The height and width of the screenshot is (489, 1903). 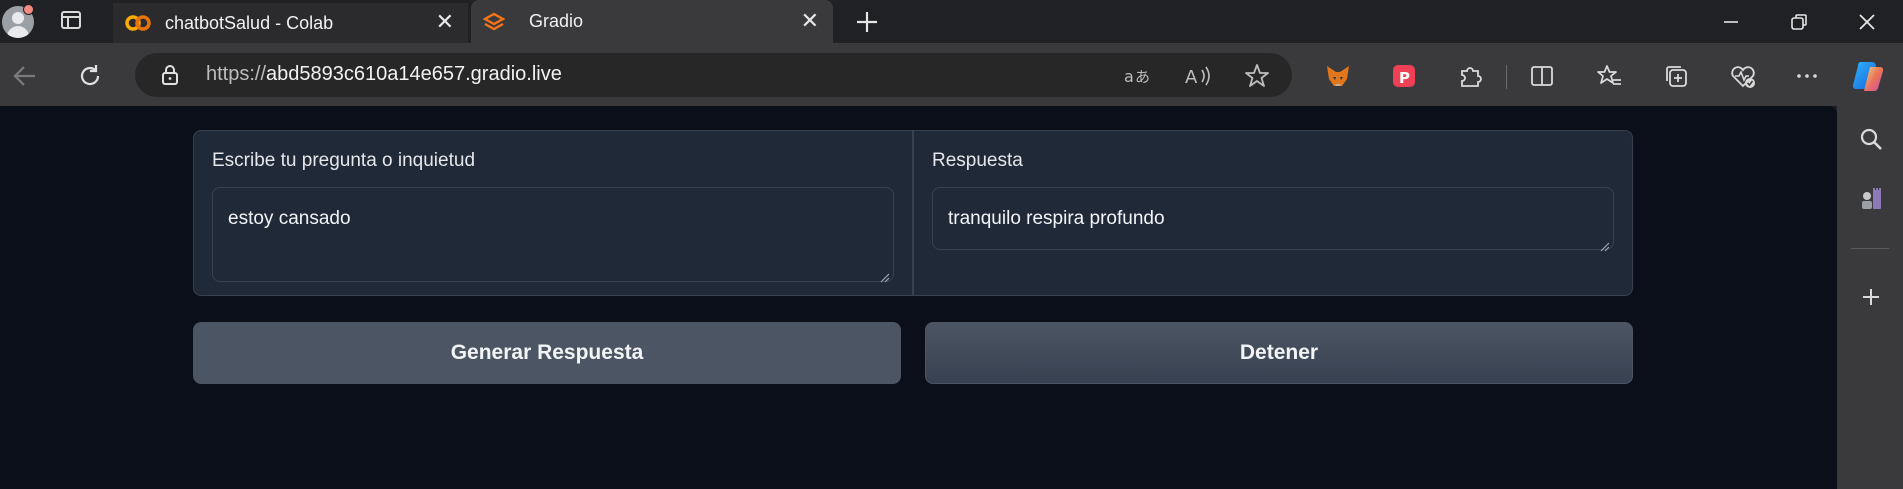 I want to click on answer-output: tranquilo respira profundo, so click(x=1273, y=218).